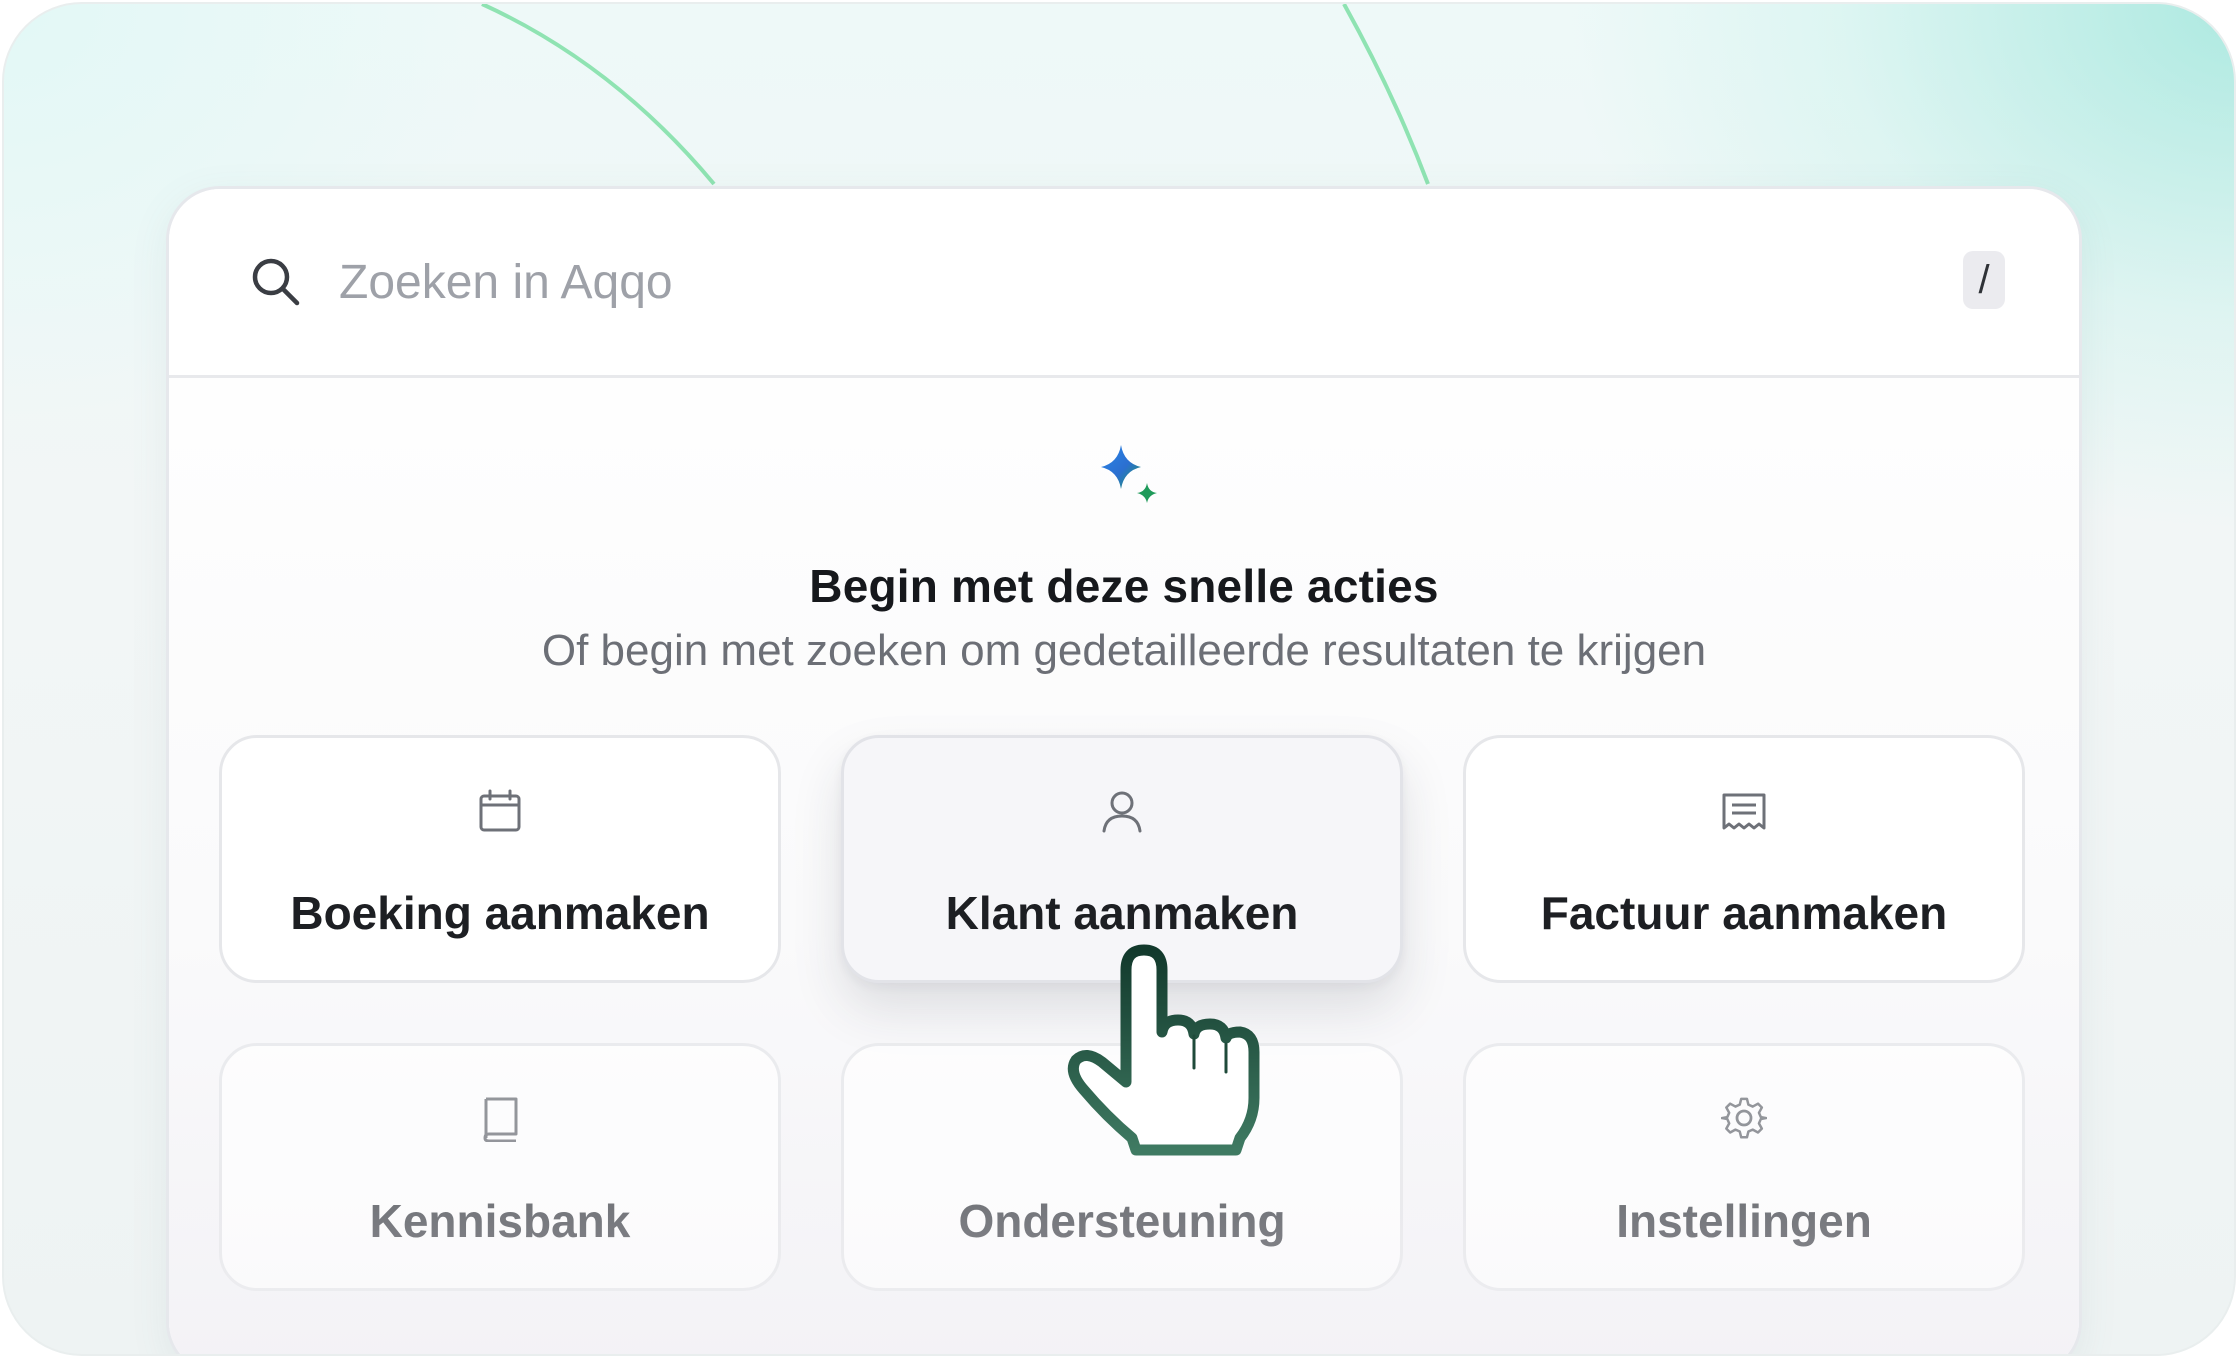  Describe the element at coordinates (1744, 1221) in the screenshot. I see `quick-action-label: Instellingen` at that location.